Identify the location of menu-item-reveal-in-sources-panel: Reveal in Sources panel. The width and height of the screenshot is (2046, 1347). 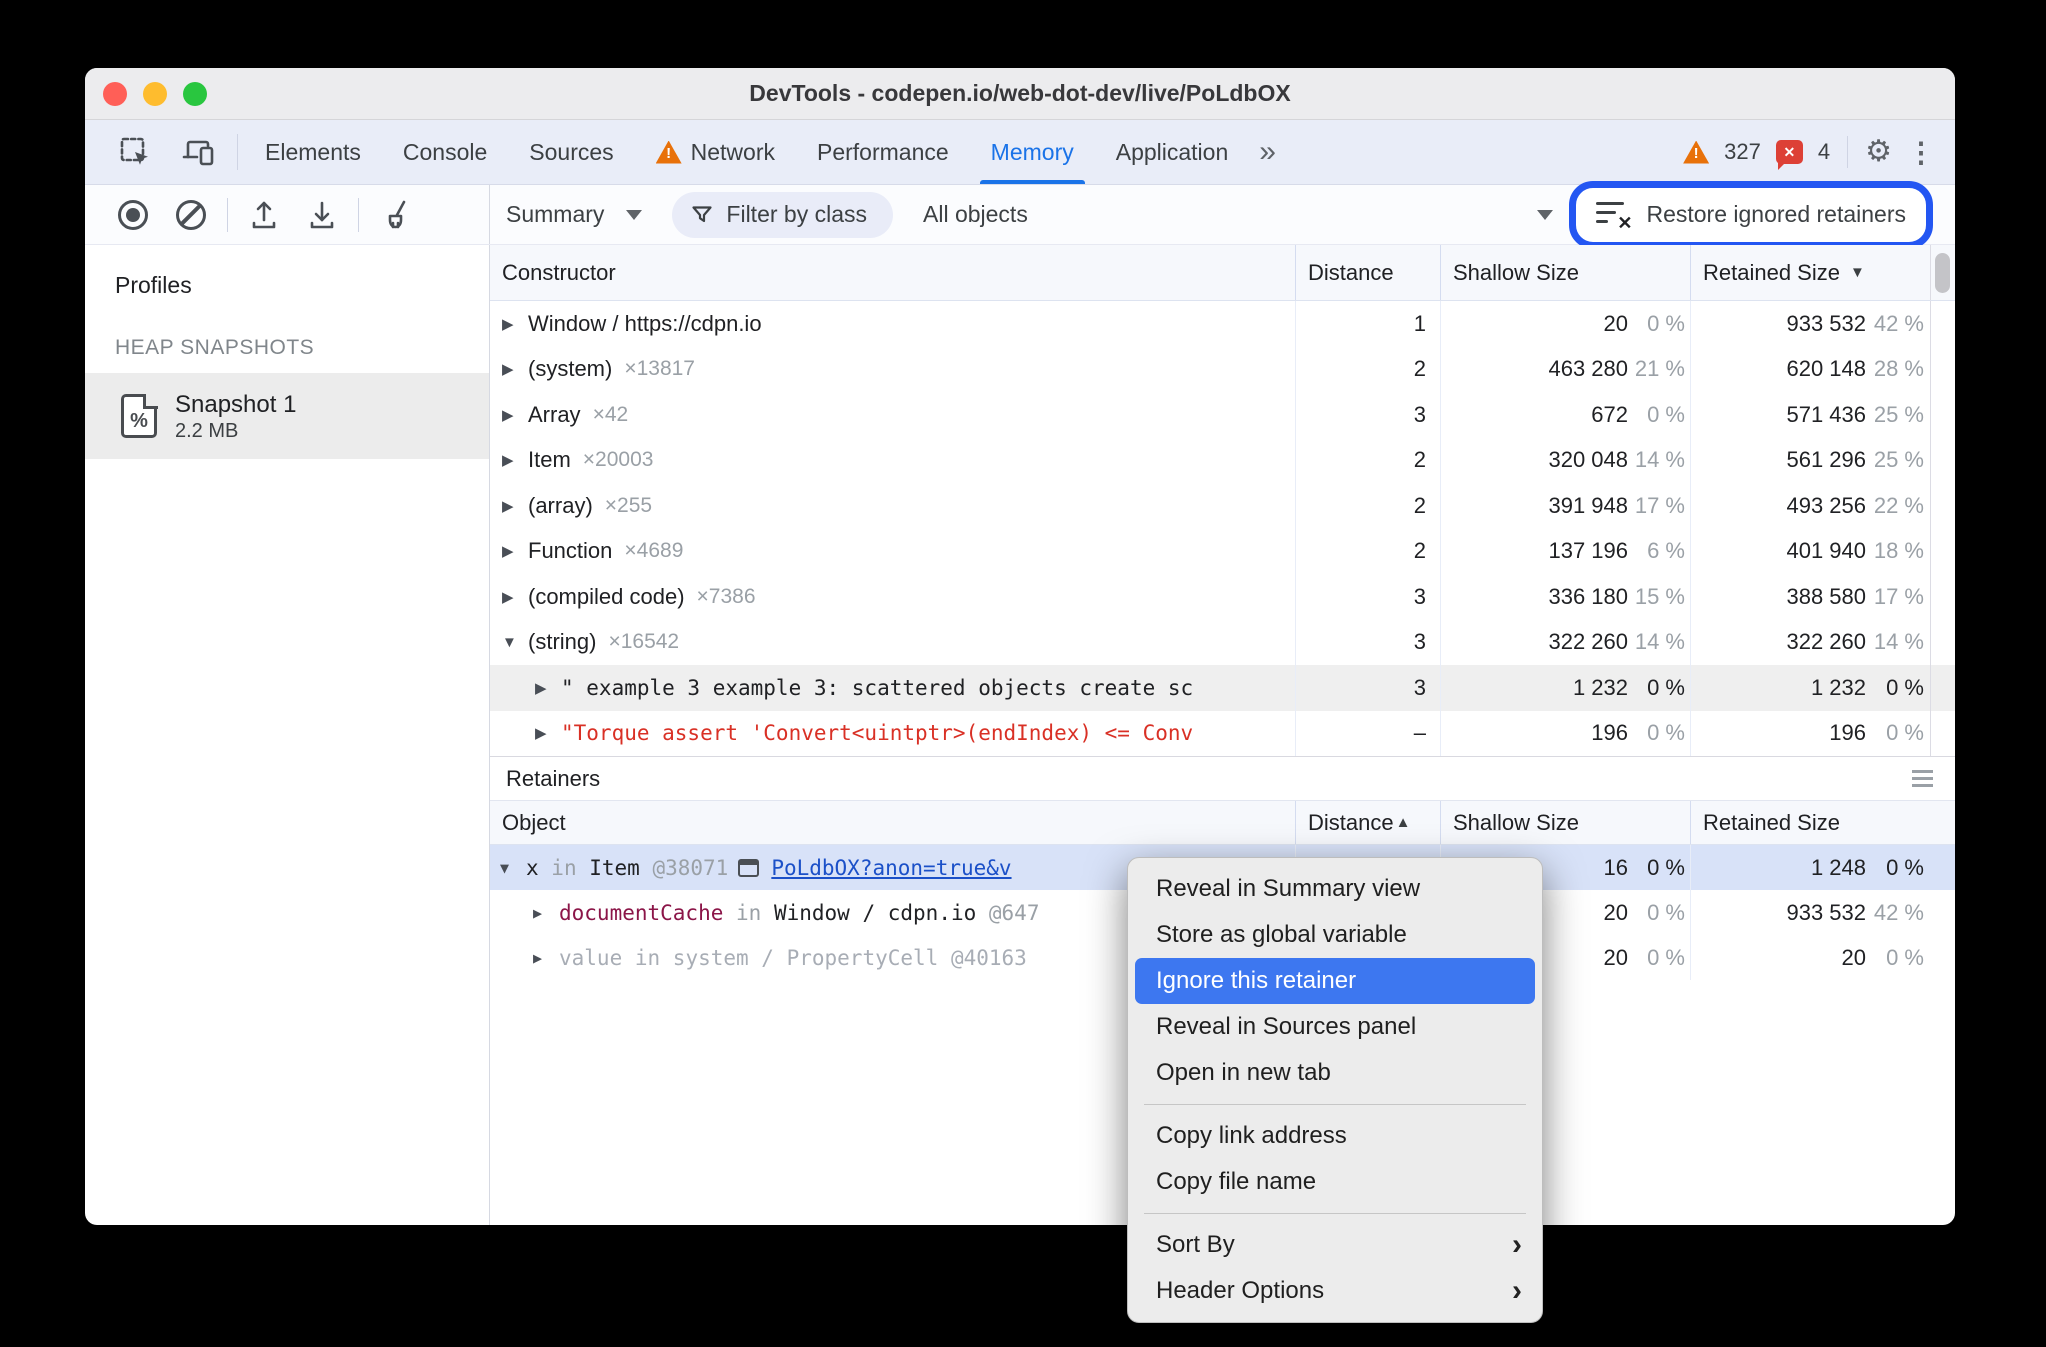
(1335, 1027).